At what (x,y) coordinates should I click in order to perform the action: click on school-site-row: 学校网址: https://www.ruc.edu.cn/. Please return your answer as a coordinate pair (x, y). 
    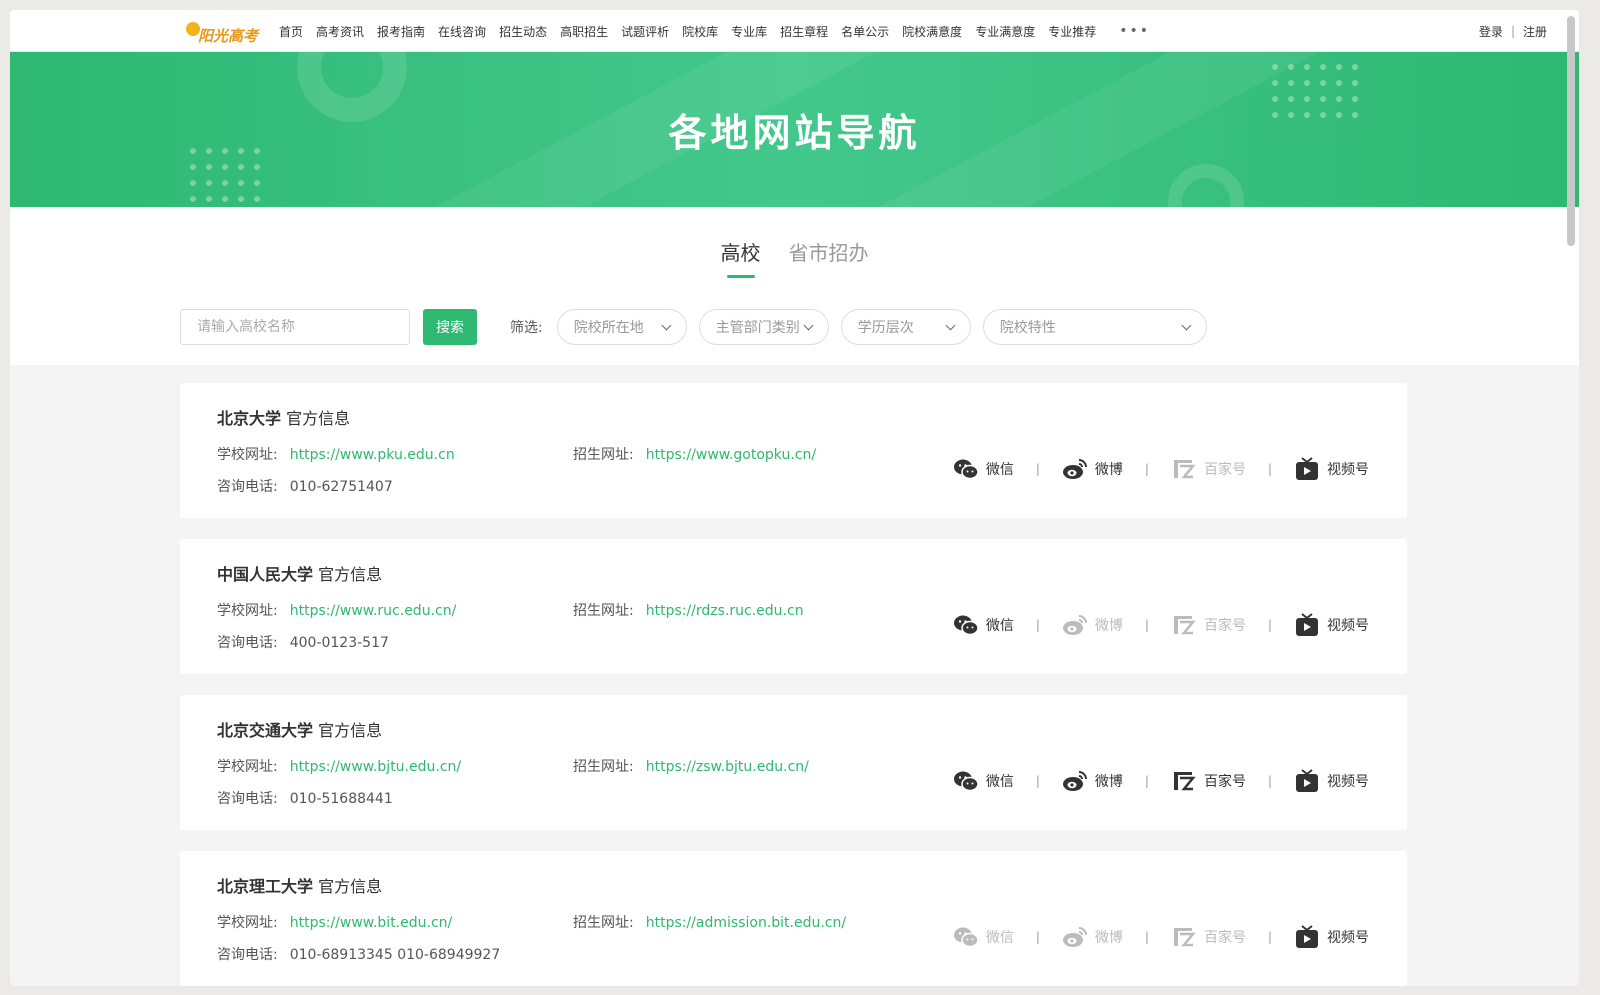
    Looking at the image, I should click on (336, 610).